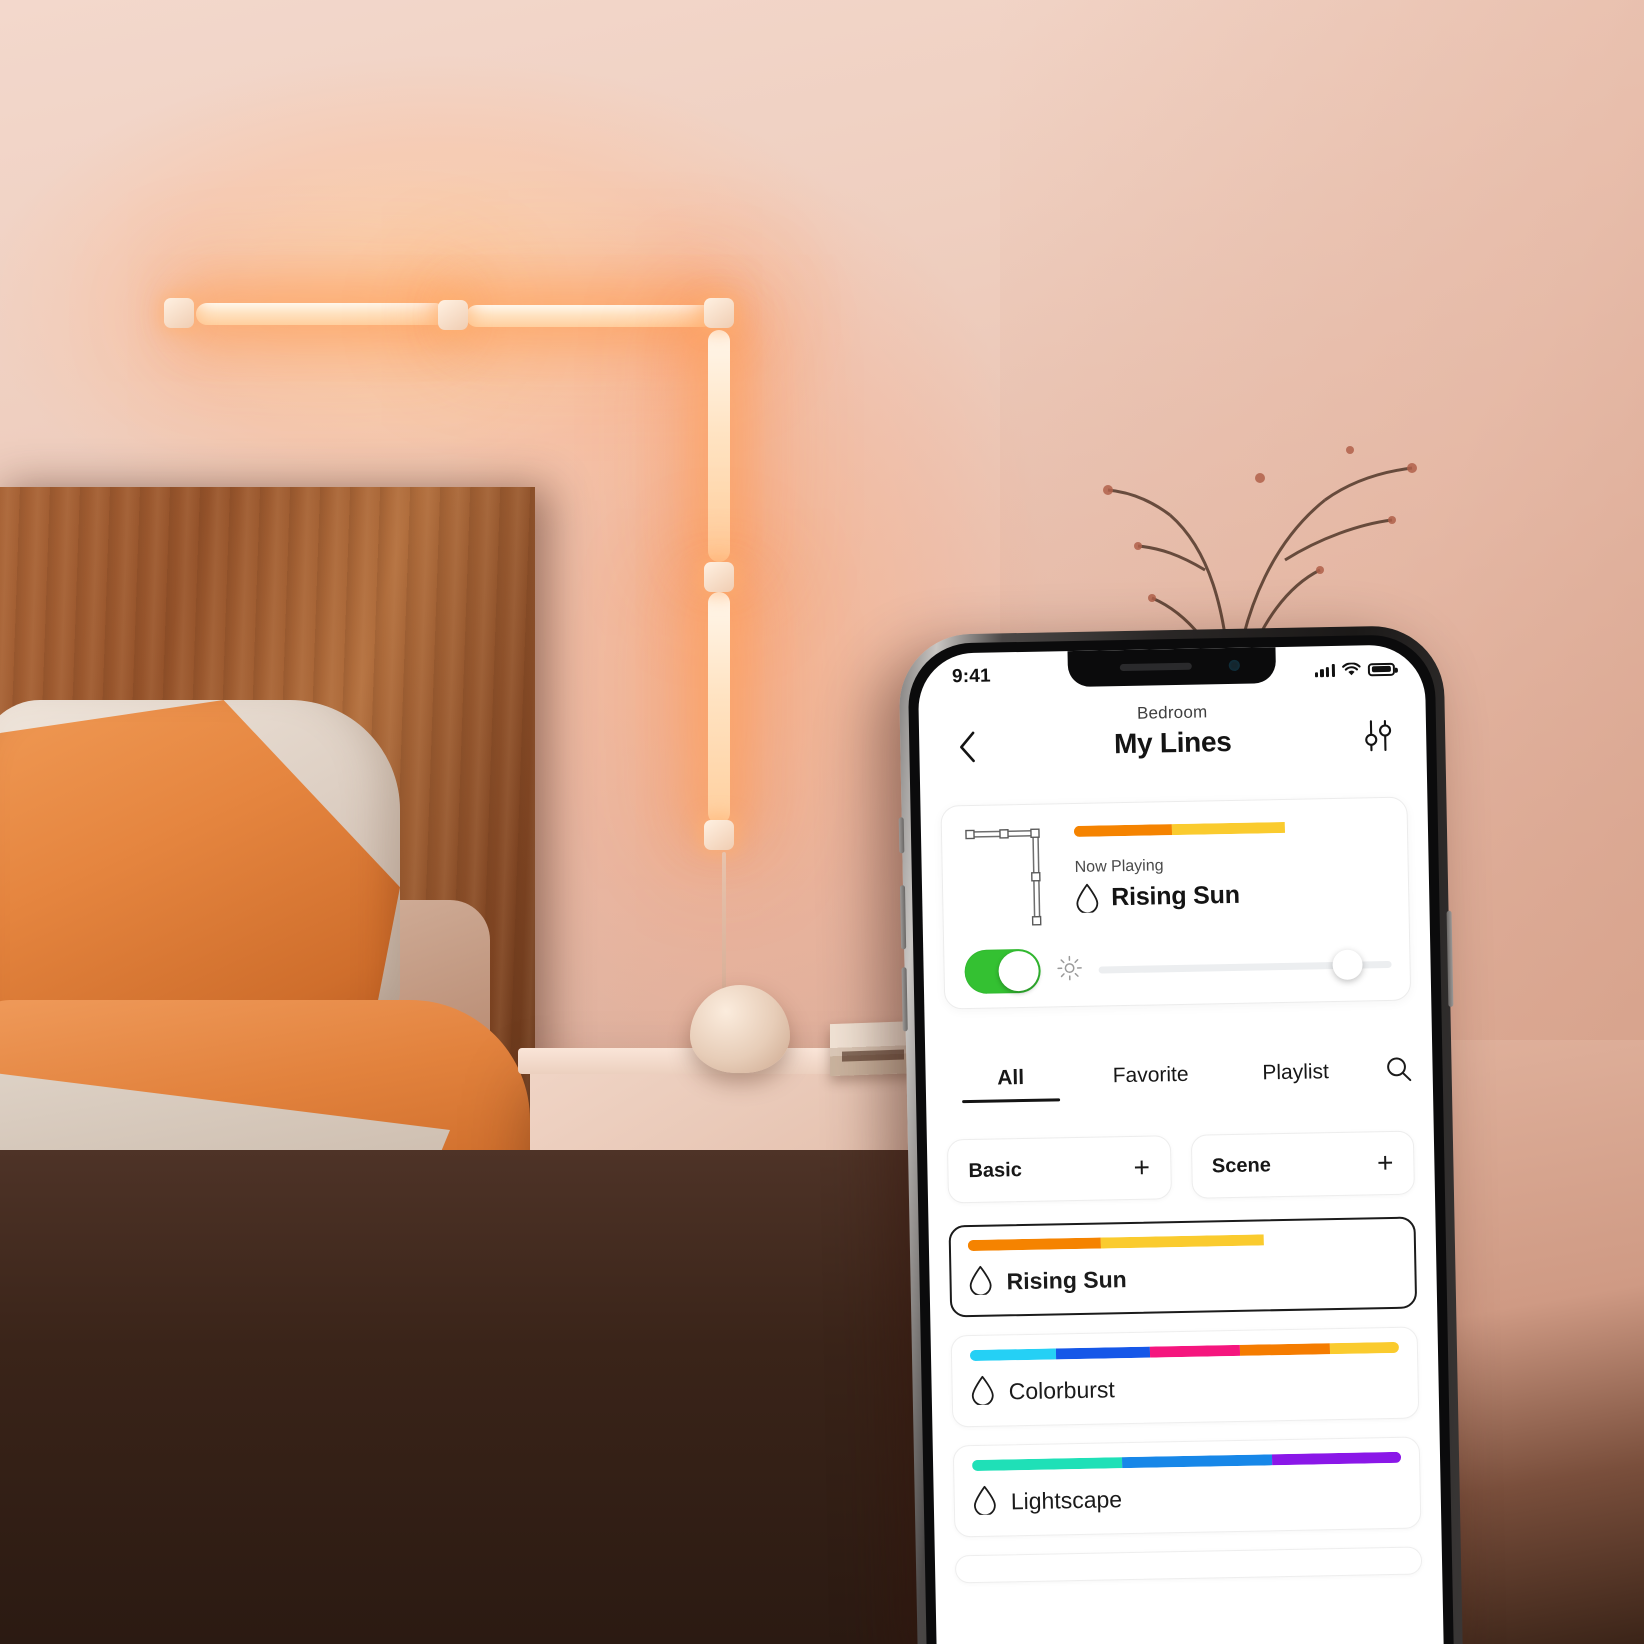  Describe the element at coordinates (901, 835) in the screenshot. I see `mute-switch` at that location.